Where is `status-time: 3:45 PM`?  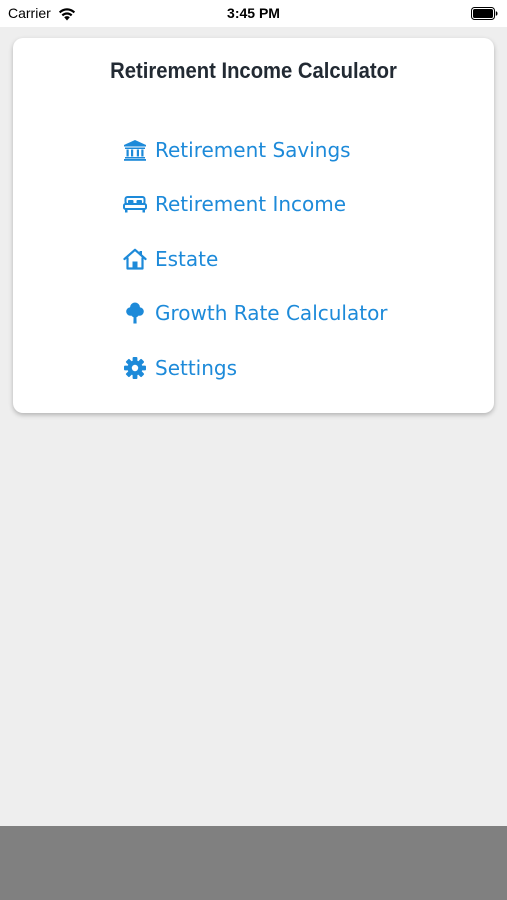 status-time: 3:45 PM is located at coordinates (253, 13).